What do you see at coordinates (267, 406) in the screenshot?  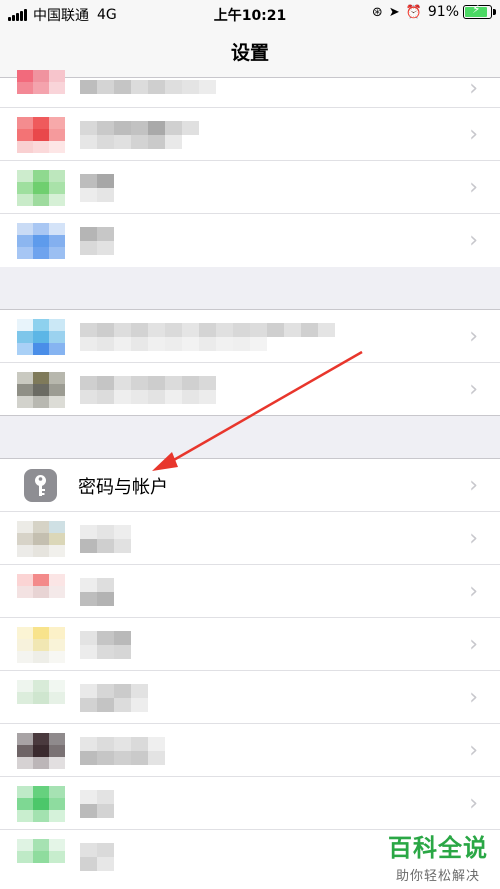 I see `arrow-shaft` at bounding box center [267, 406].